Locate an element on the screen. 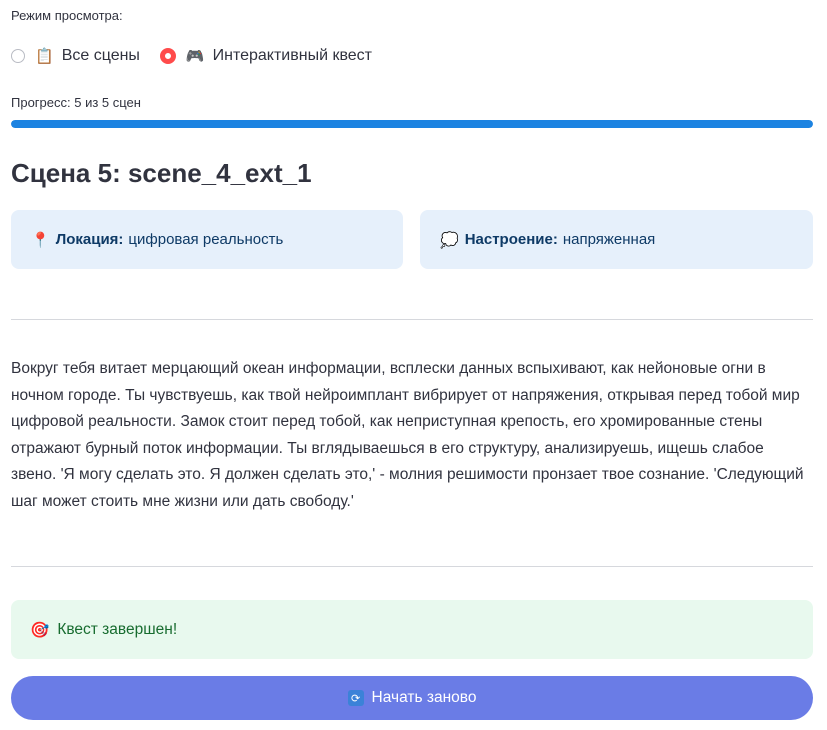  radio-label-all-scenes: Все сцены is located at coordinates (100, 55).